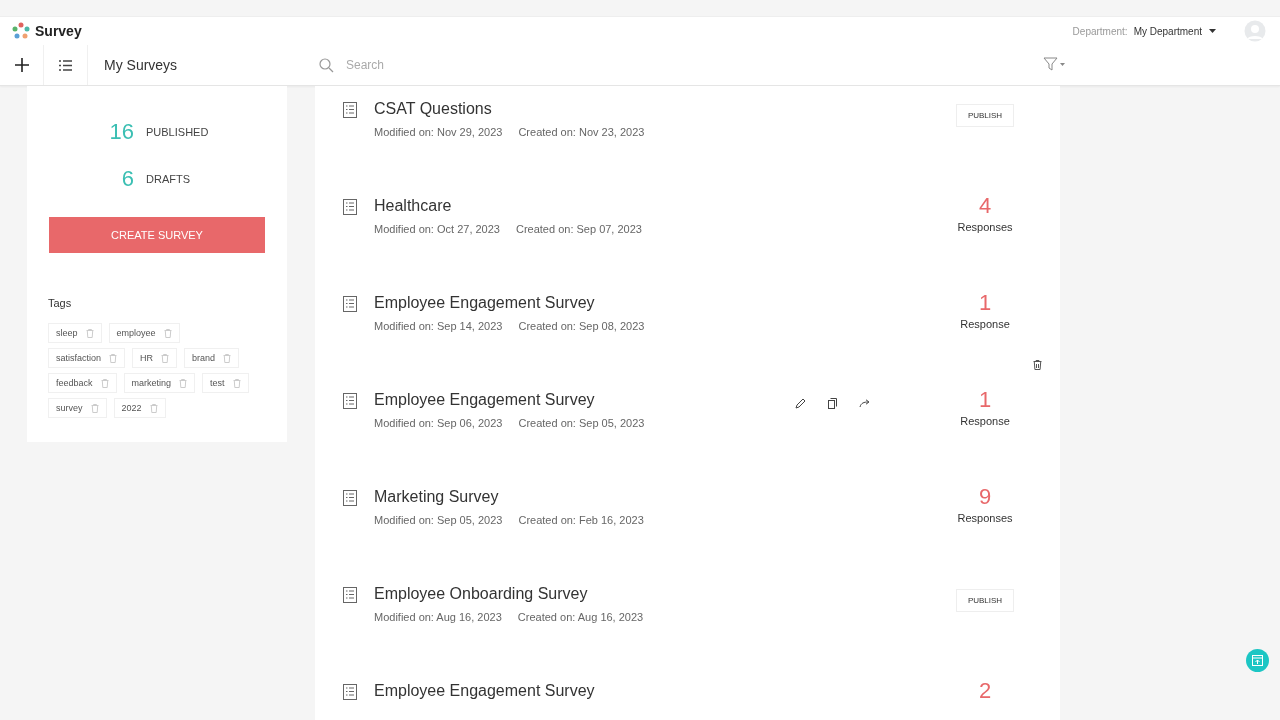 This screenshot has width=1280, height=720. I want to click on filter-icon, so click(1054, 63).